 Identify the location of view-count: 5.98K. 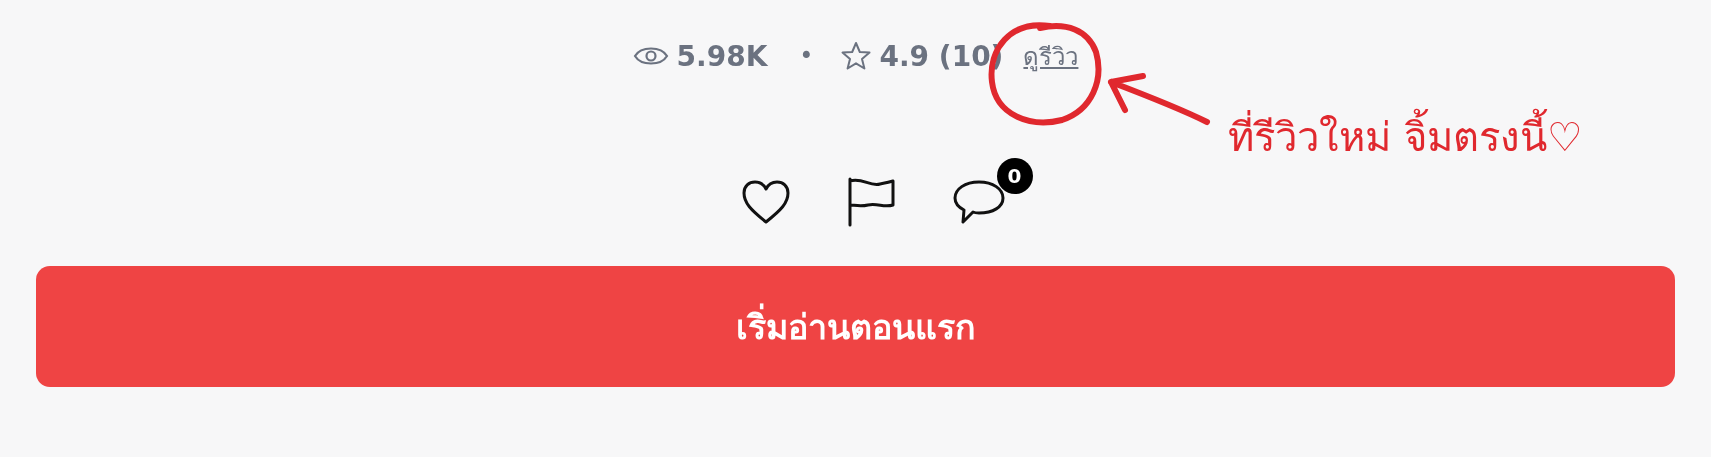
(722, 56).